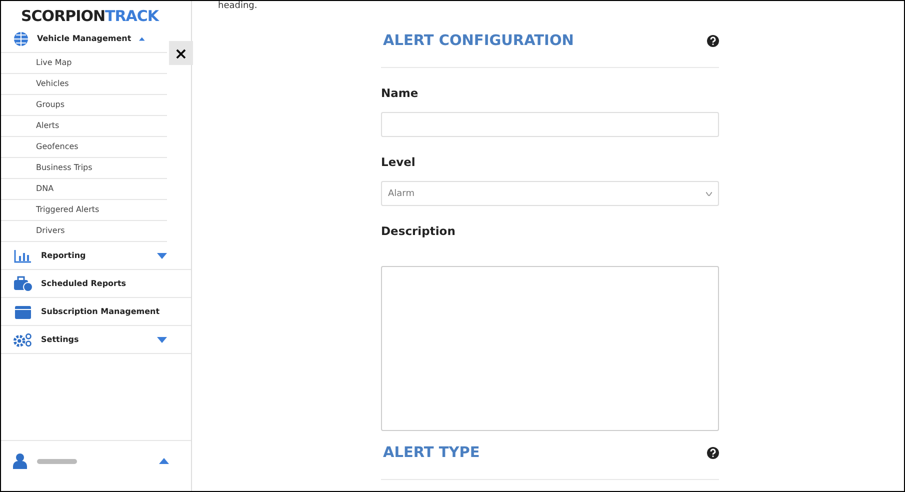  I want to click on sidebar-subitem: Business Trips, so click(84, 168).